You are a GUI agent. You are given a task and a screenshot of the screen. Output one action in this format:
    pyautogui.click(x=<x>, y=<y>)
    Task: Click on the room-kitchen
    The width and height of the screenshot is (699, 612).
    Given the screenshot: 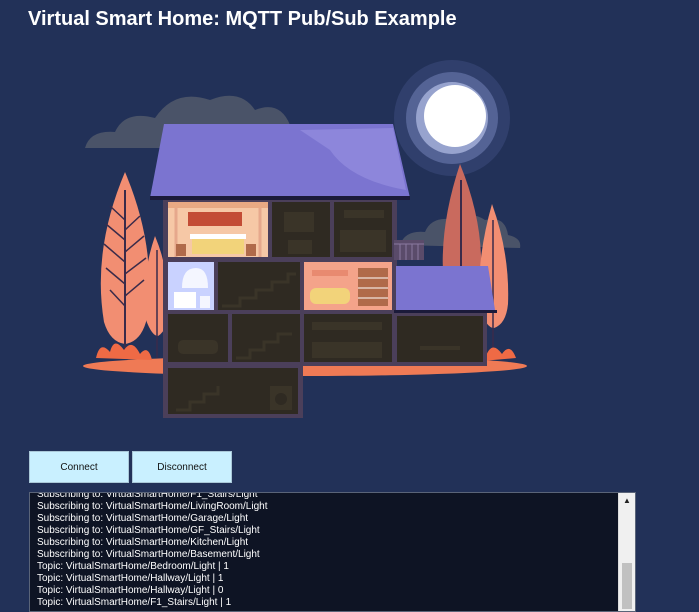 What is the action you would take?
    pyautogui.click(x=348, y=338)
    